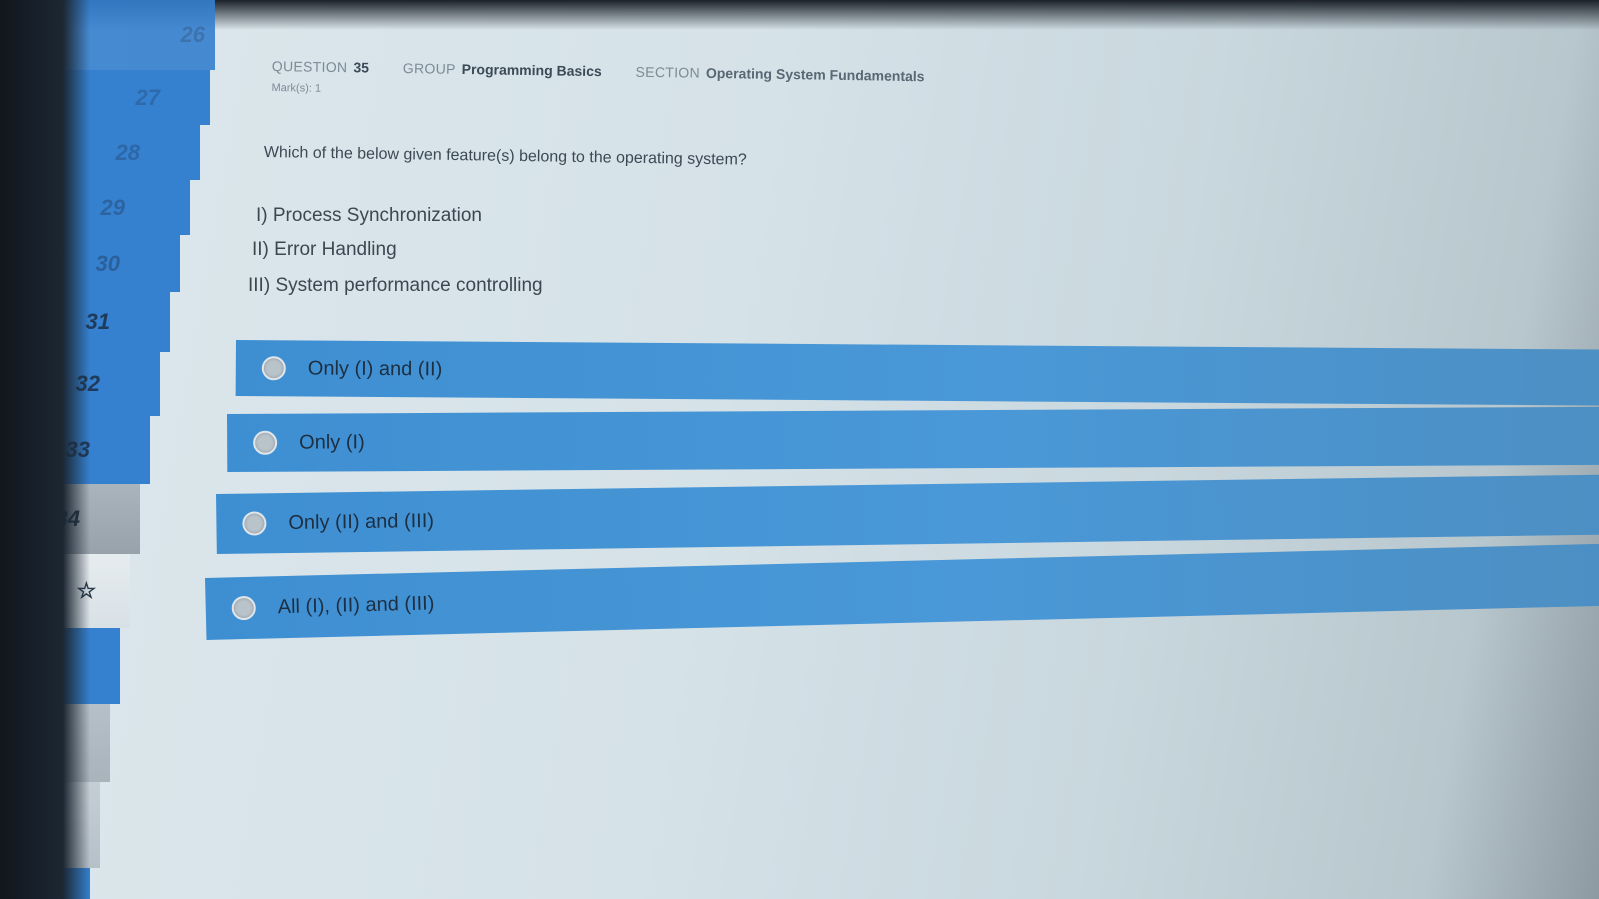  Describe the element at coordinates (917, 373) in the screenshot. I see `option-1: Only (I) and (II)` at that location.